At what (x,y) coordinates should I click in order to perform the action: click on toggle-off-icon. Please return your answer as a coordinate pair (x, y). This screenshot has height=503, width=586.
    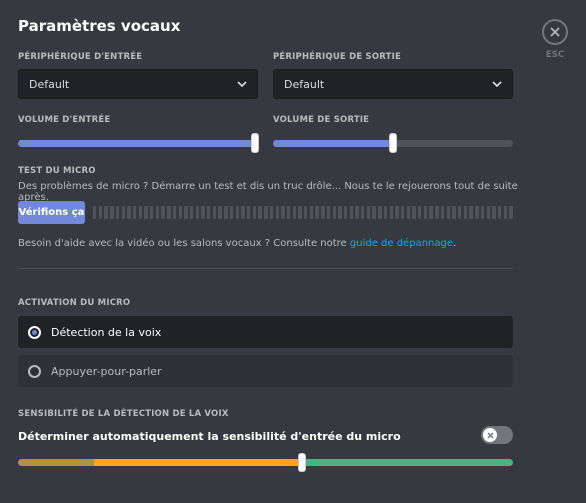
    Looking at the image, I should click on (490, 435).